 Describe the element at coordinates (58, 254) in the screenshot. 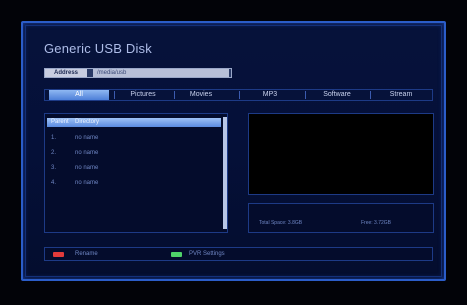

I see `red-key-icon` at that location.